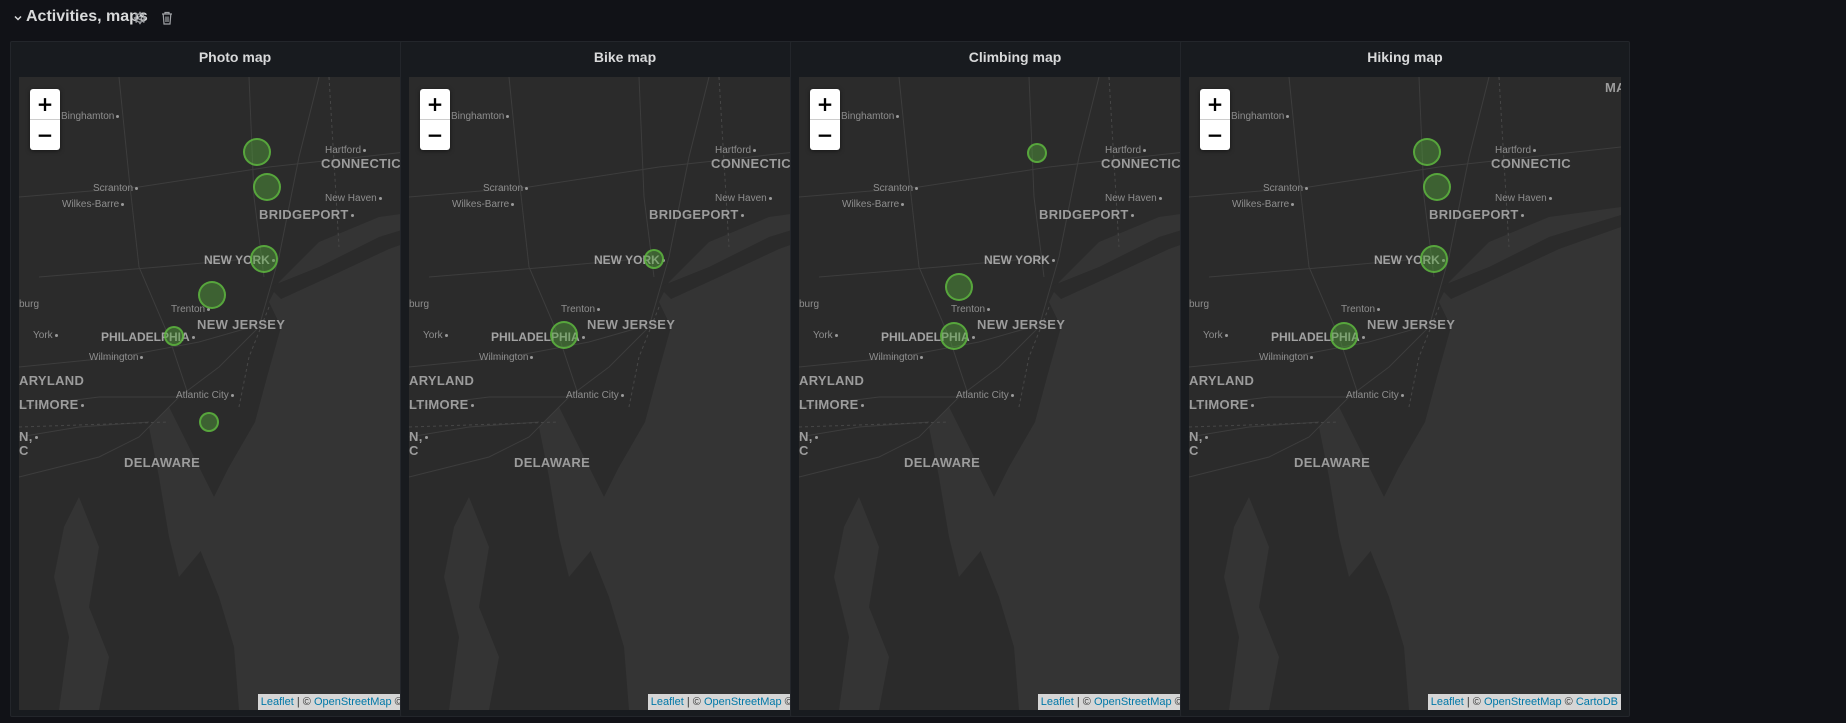 This screenshot has height=723, width=1846. Describe the element at coordinates (43, 335) in the screenshot. I see `map-label-text: York` at that location.